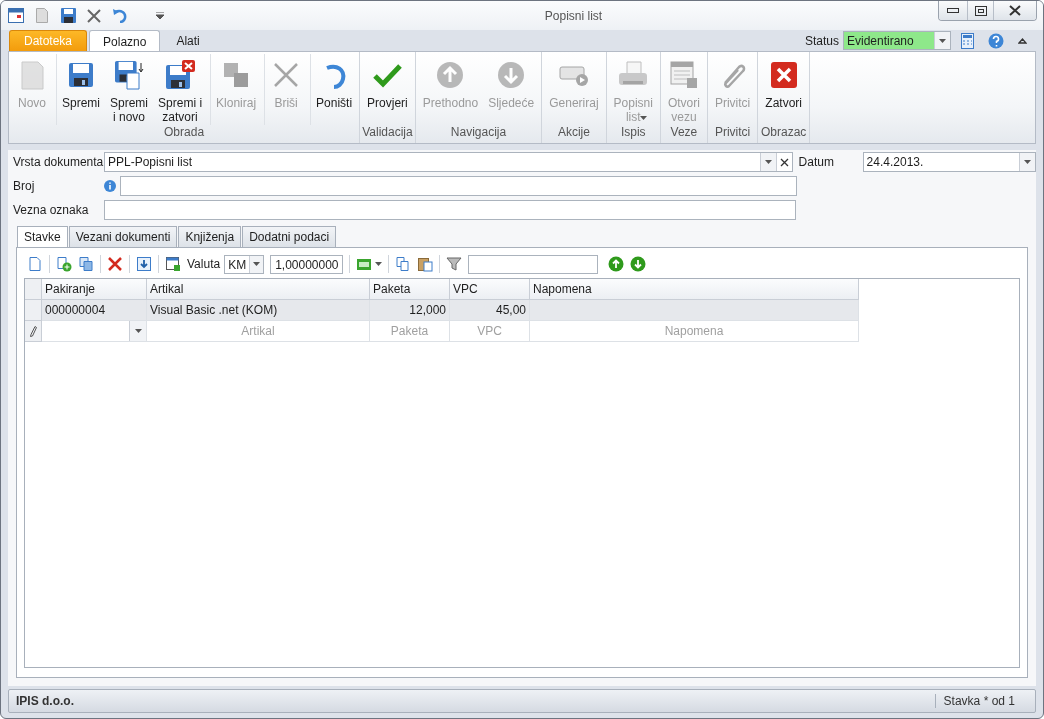  Describe the element at coordinates (694, 289) in the screenshot. I see `column-header: Napomena` at that location.